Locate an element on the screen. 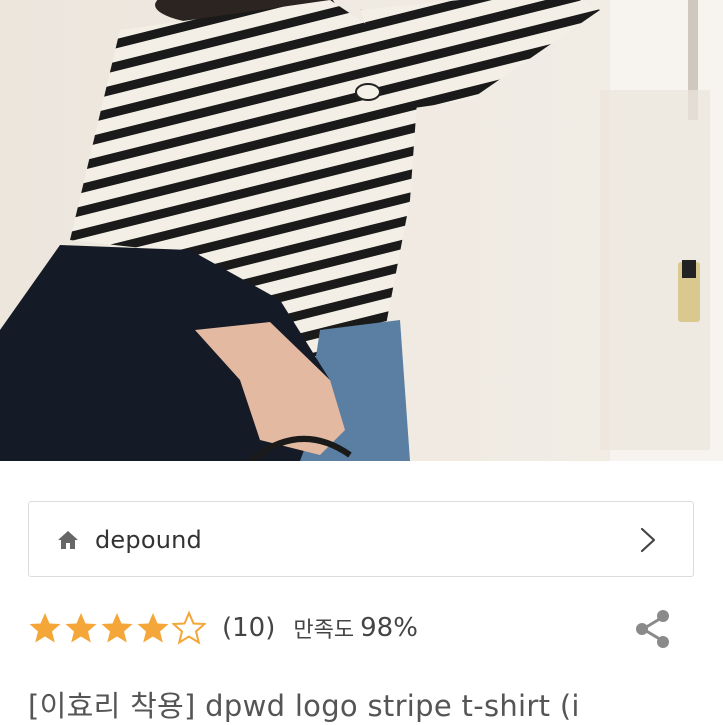 This screenshot has height=725, width=723. rating-row: (10) 만족도 98% is located at coordinates (223, 628).